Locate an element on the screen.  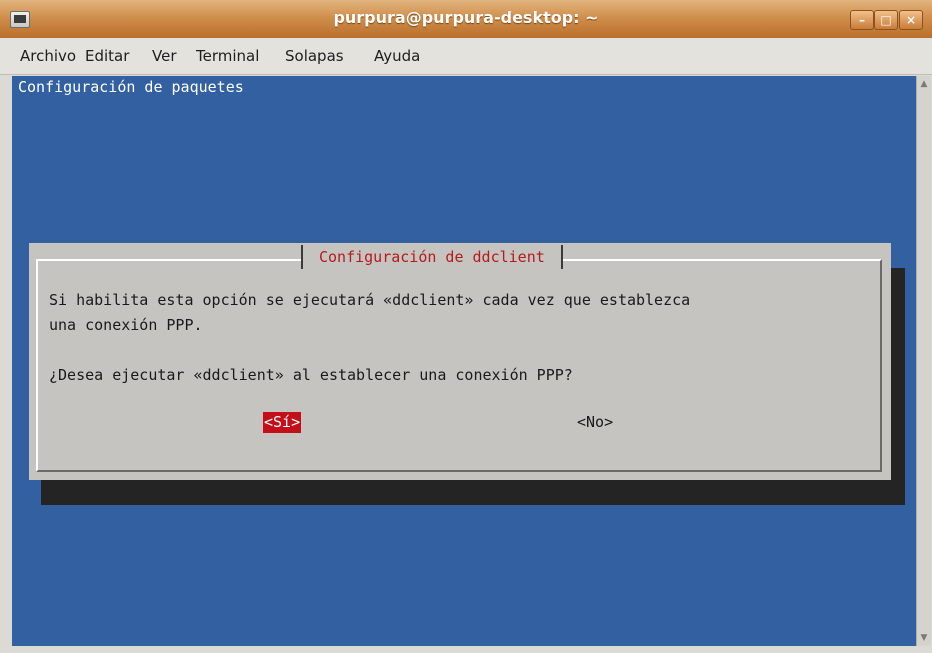
scroll-down-arrow-icon: ▼ is located at coordinates (924, 638).